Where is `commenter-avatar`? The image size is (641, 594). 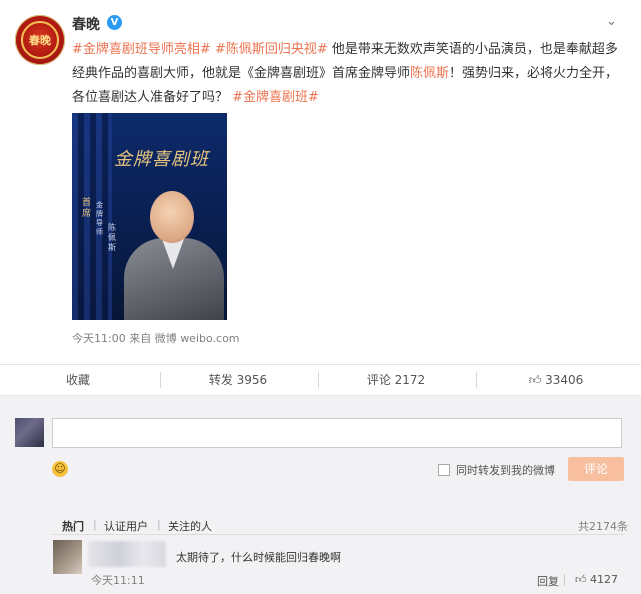 commenter-avatar is located at coordinates (67, 557).